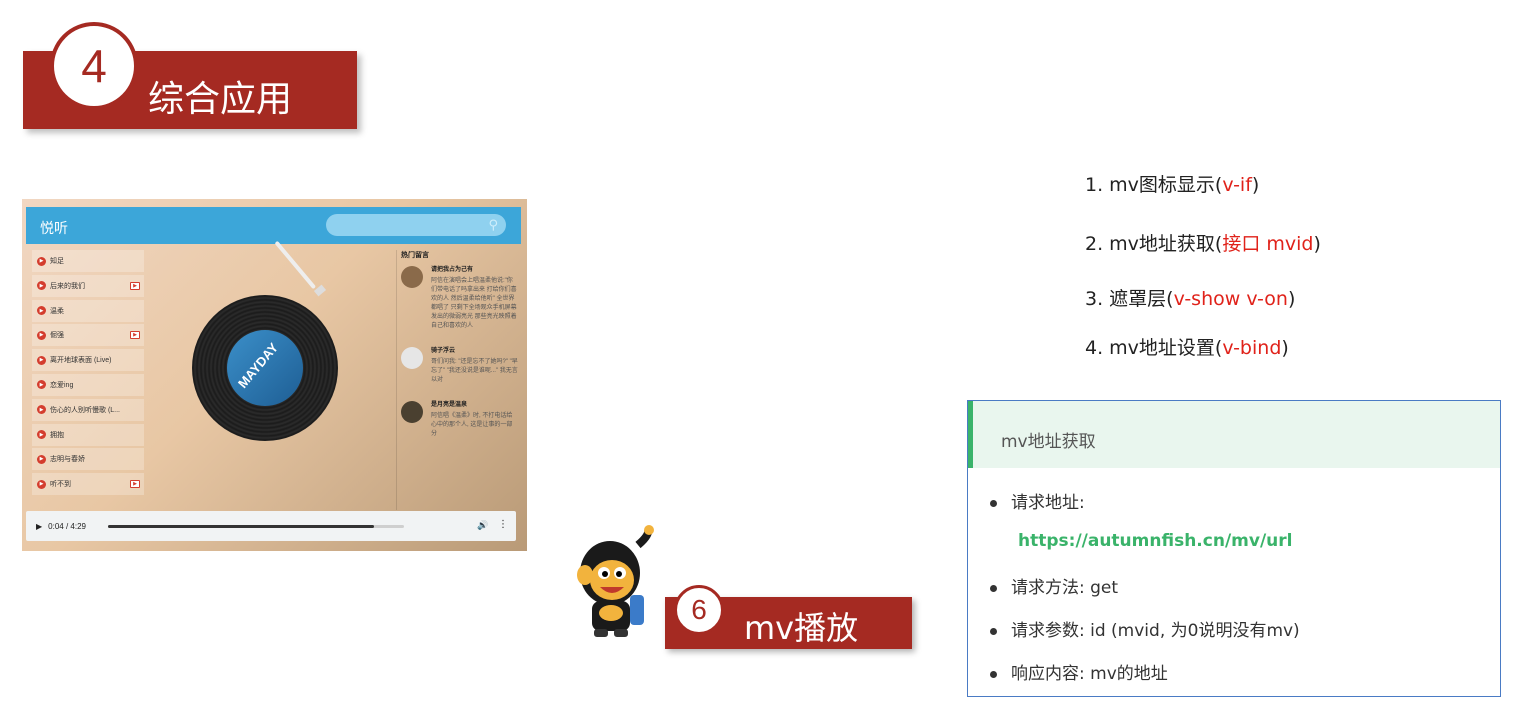  Describe the element at coordinates (88, 261) in the screenshot. I see `song-item: ▶ 知足` at that location.